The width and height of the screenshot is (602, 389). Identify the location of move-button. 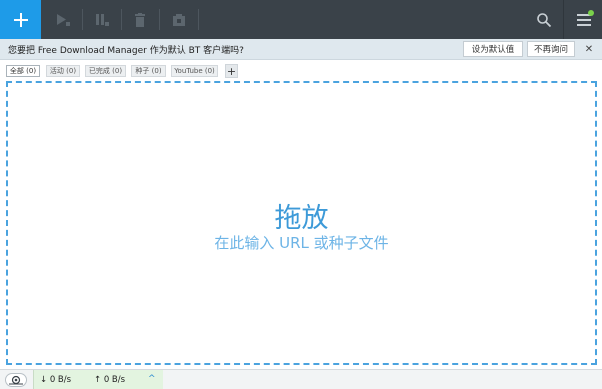
(178, 19).